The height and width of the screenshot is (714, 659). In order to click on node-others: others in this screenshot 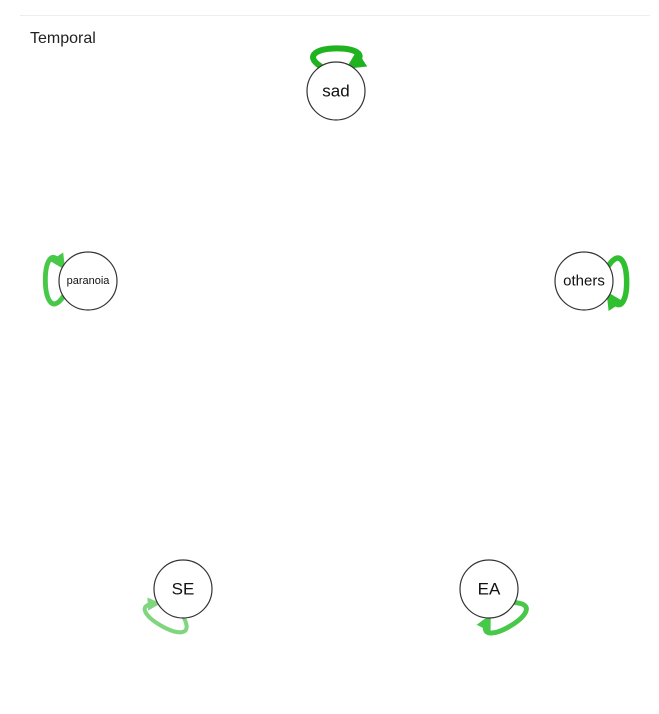, I will do `click(584, 281)`.